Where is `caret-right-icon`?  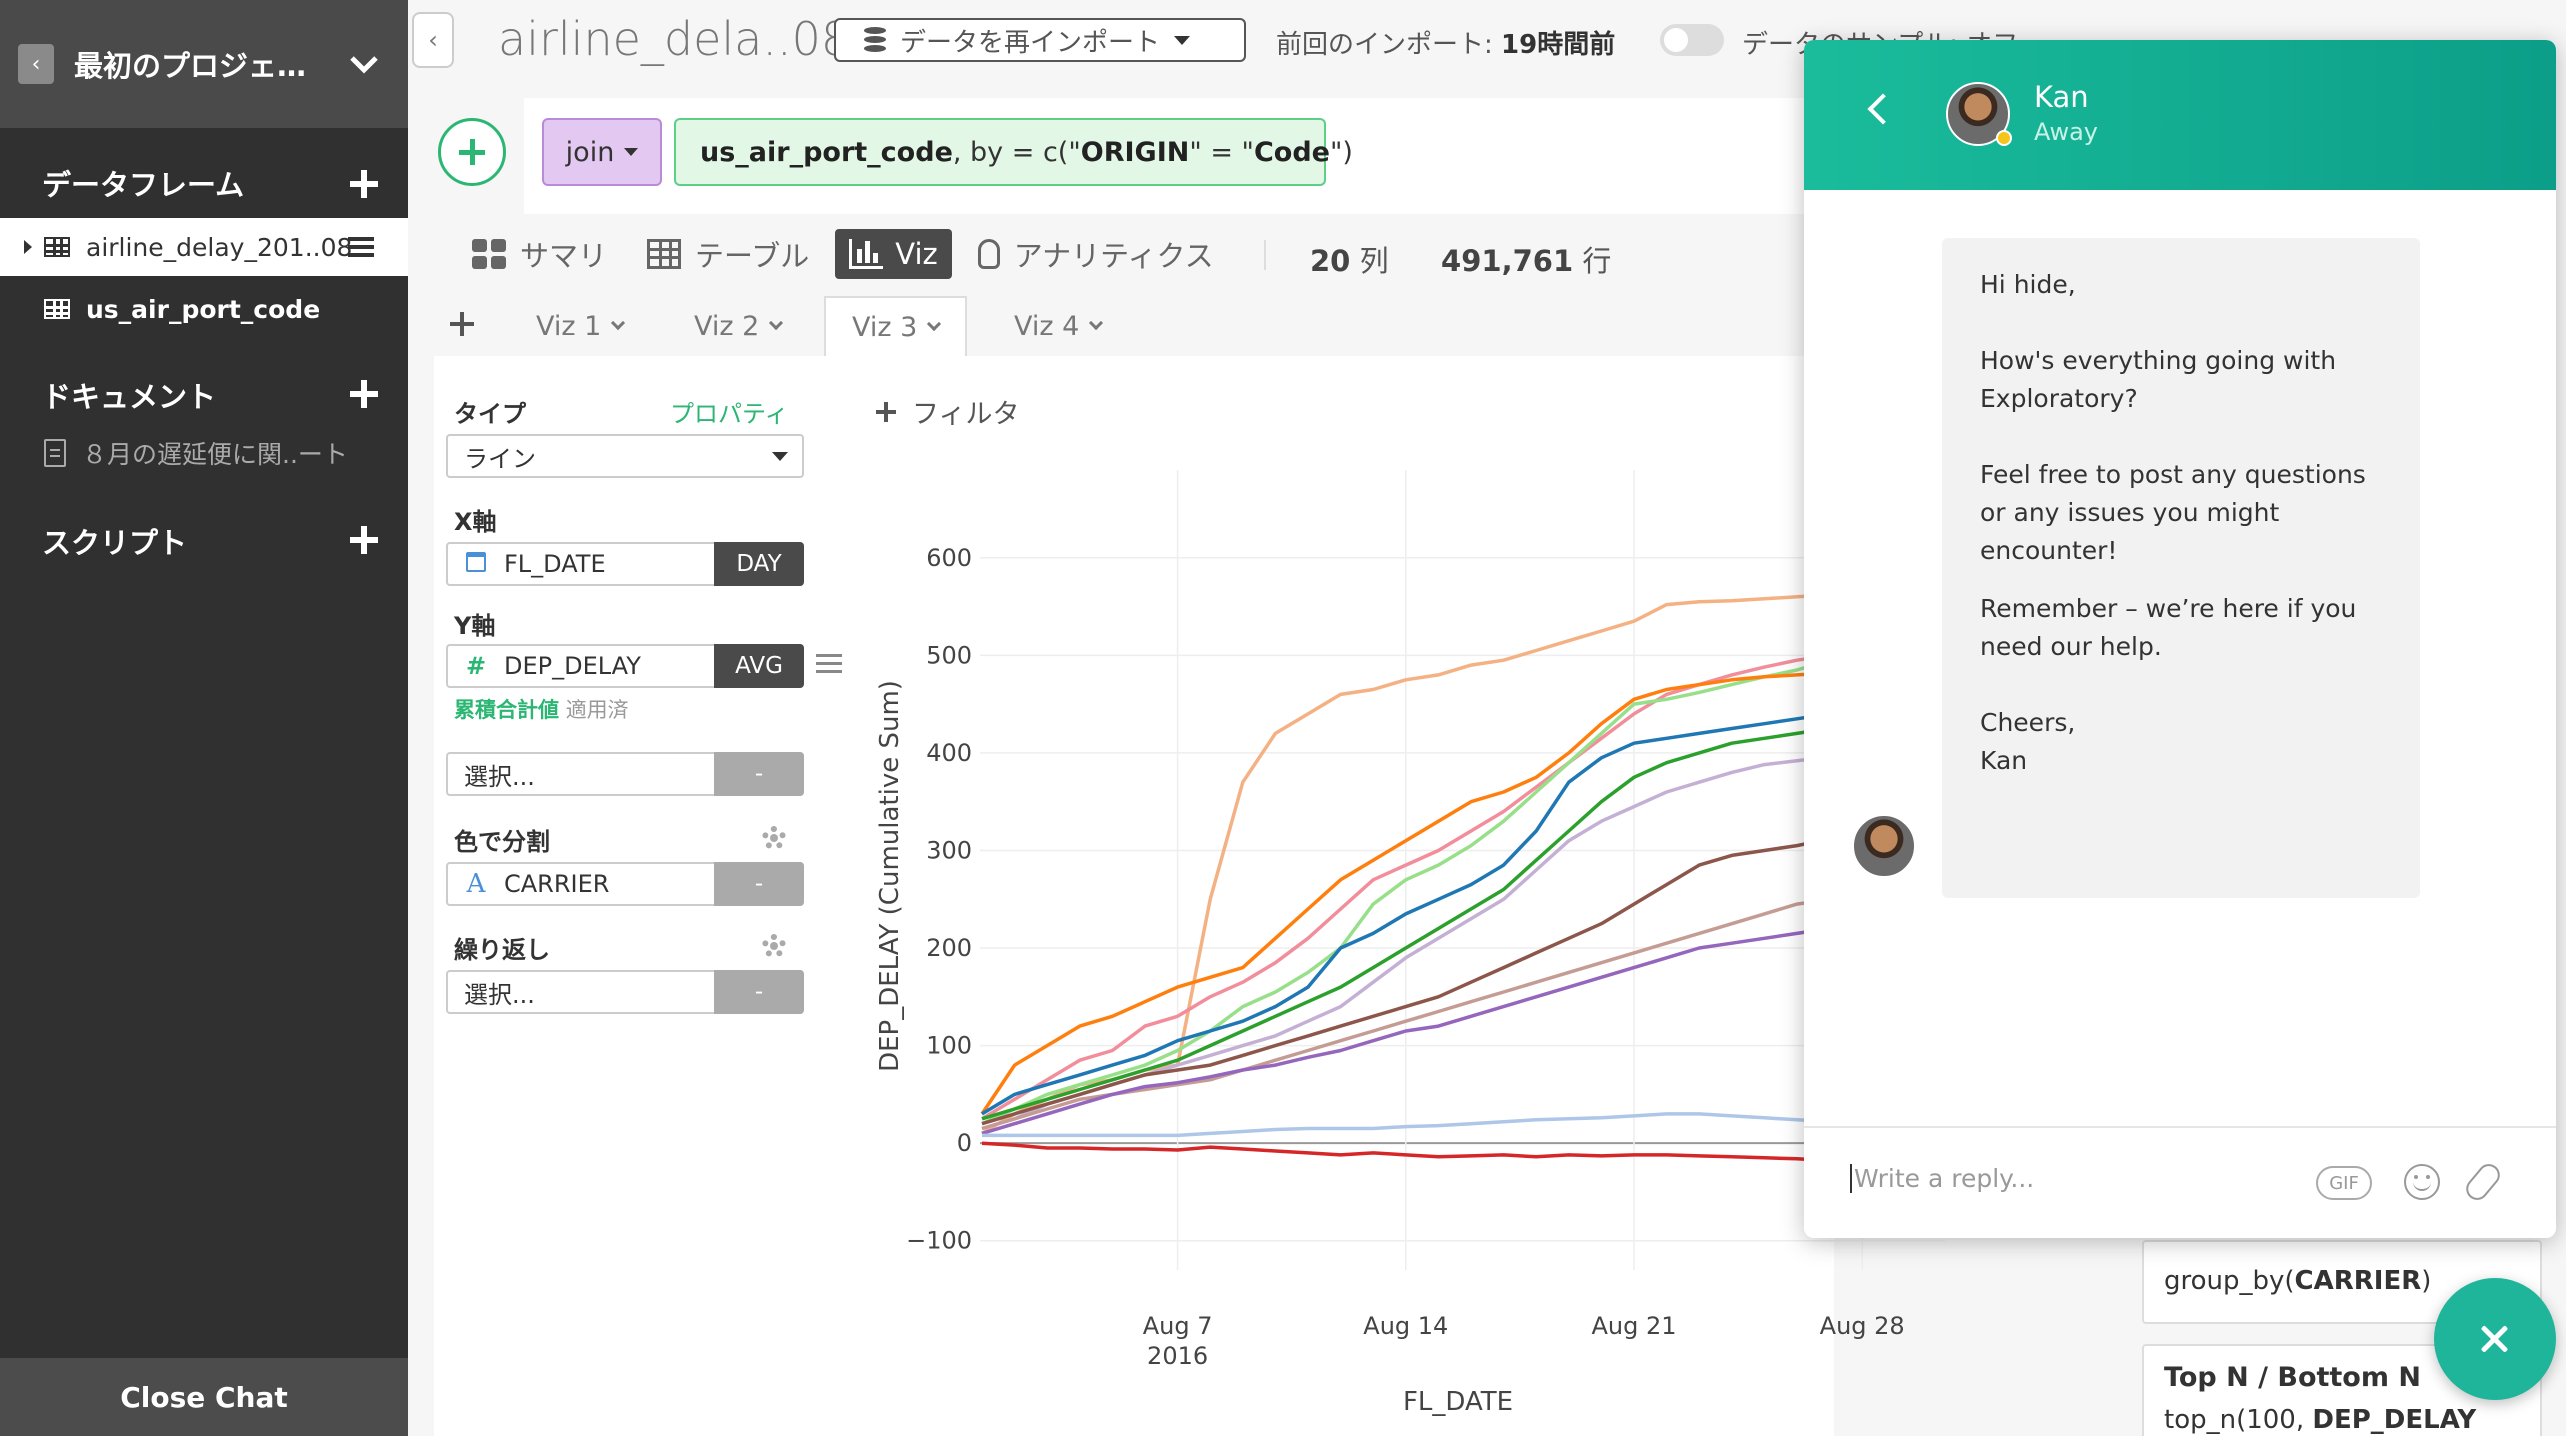 caret-right-icon is located at coordinates (28, 247).